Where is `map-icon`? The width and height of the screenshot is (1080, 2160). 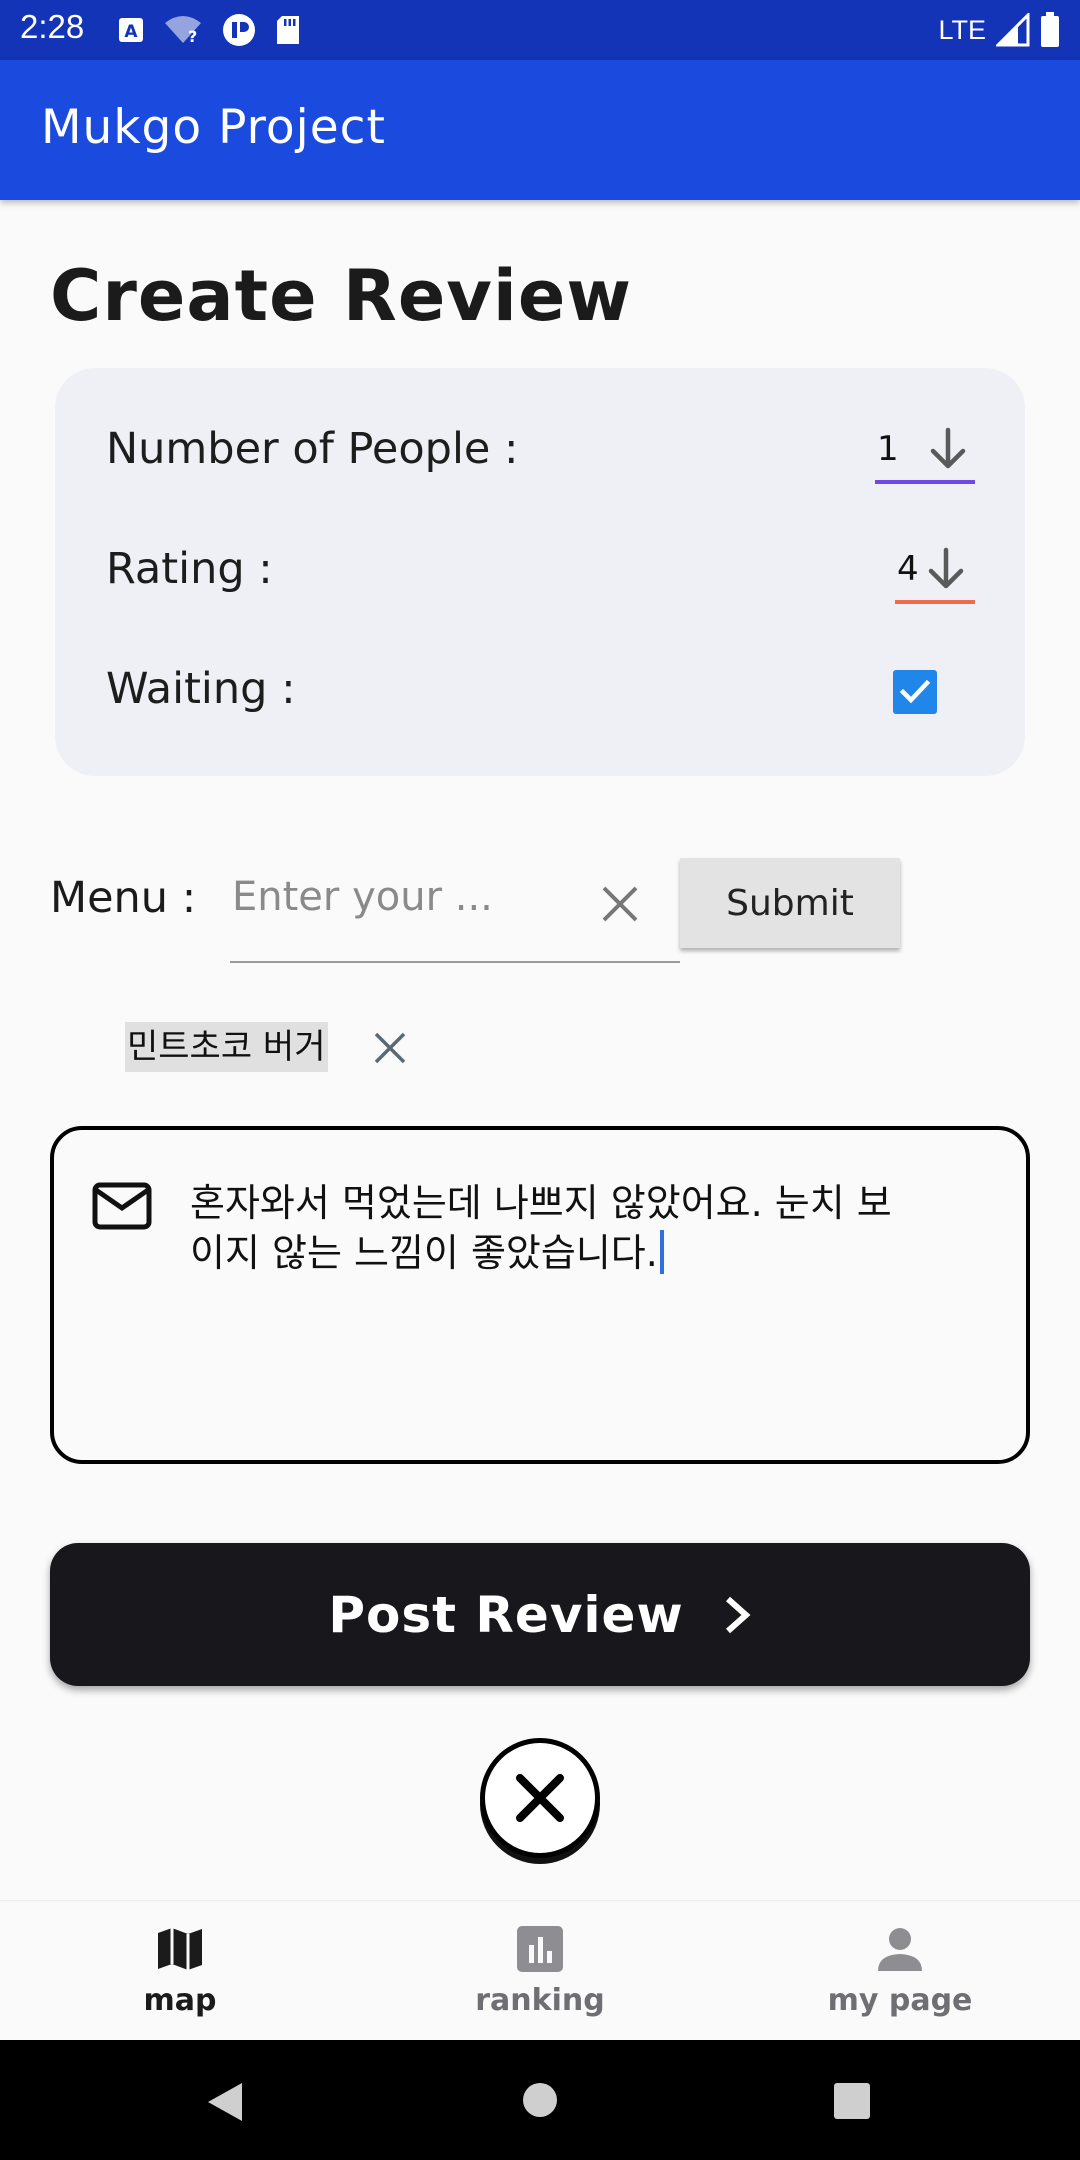
map-icon is located at coordinates (180, 1949).